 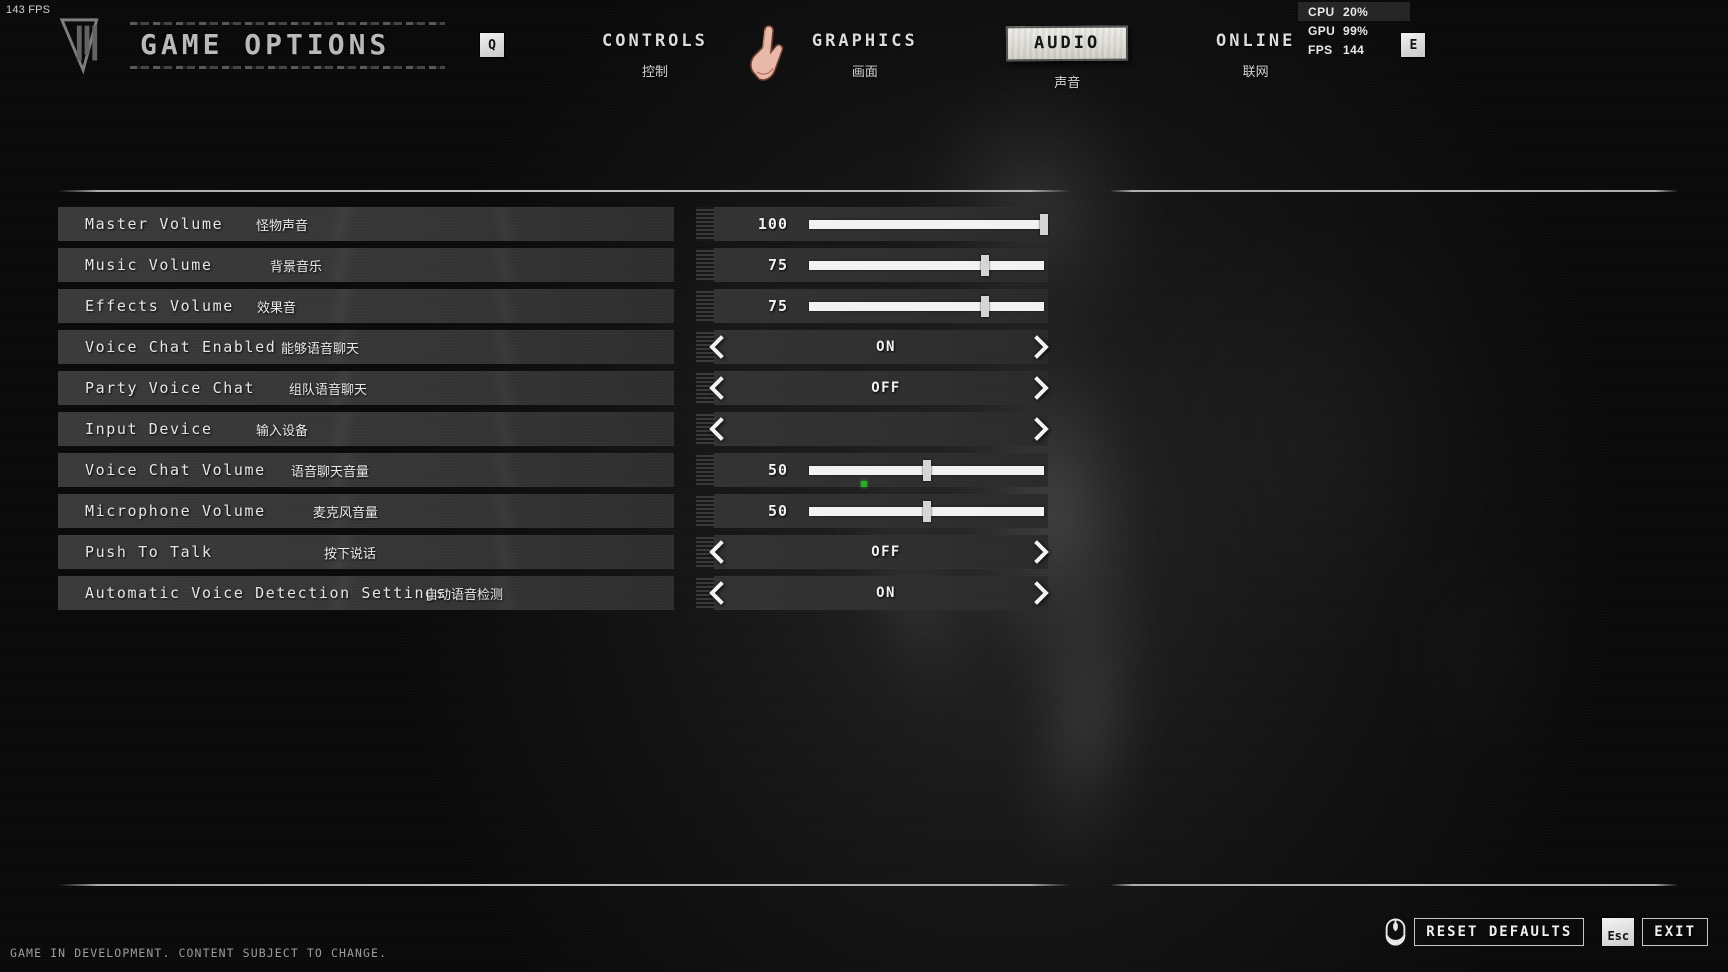 I want to click on slider-value-microphone-volume: 50, so click(x=777, y=511).